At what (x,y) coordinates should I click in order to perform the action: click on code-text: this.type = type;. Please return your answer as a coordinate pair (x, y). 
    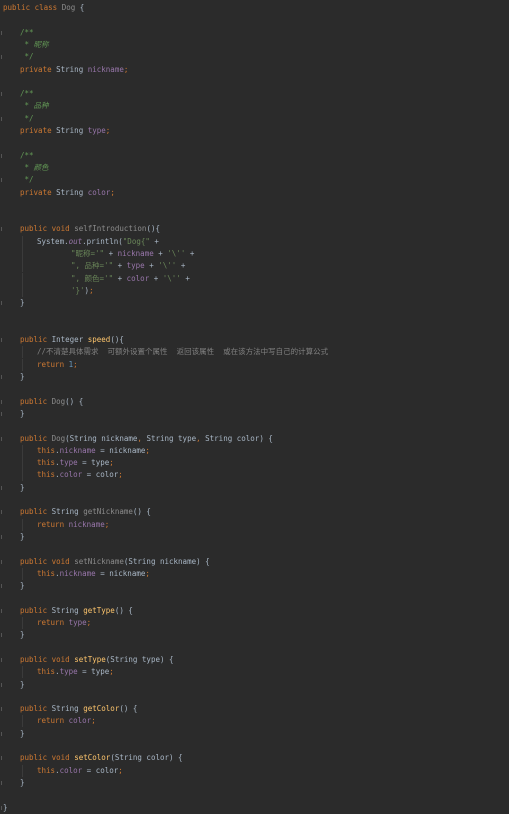
    Looking at the image, I should click on (75, 672).